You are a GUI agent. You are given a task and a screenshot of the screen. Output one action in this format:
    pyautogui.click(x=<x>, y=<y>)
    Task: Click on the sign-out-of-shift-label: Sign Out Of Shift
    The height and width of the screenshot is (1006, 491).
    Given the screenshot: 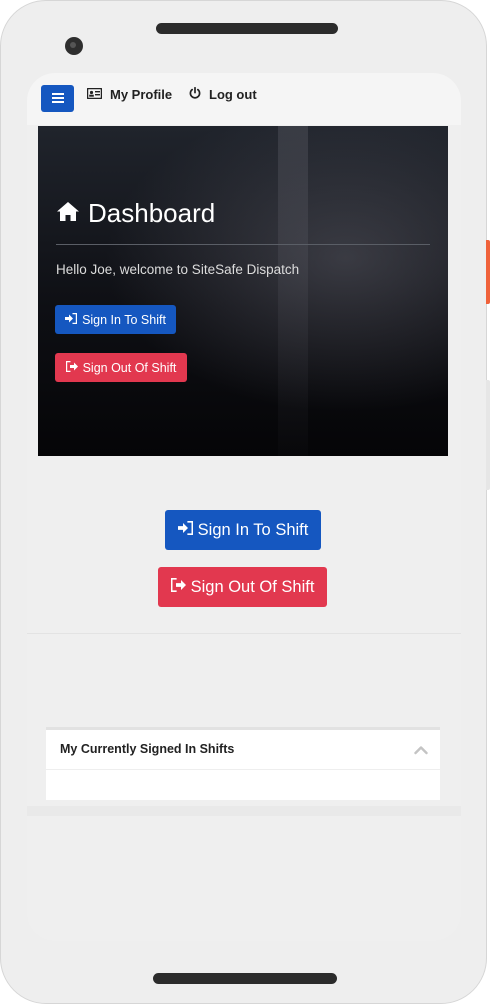 What is the action you would take?
    pyautogui.click(x=252, y=586)
    